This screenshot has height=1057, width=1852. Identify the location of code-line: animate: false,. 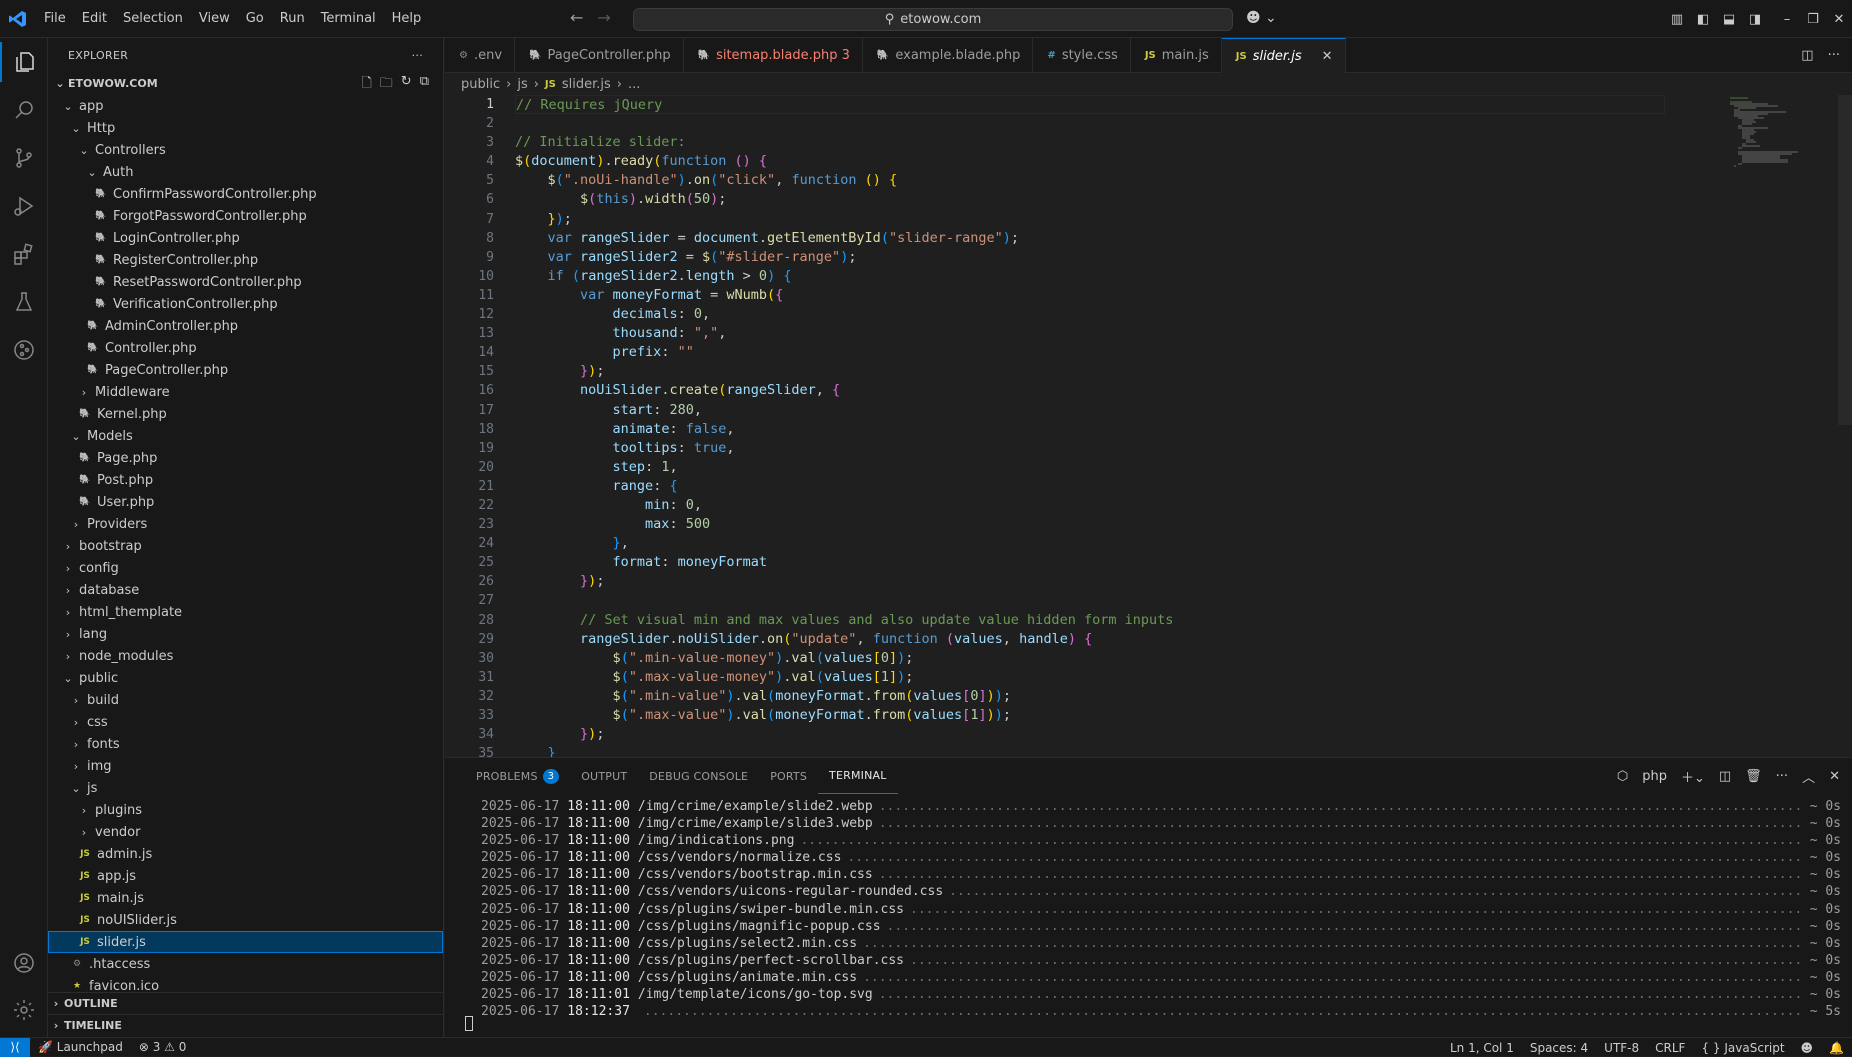
(1090, 429).